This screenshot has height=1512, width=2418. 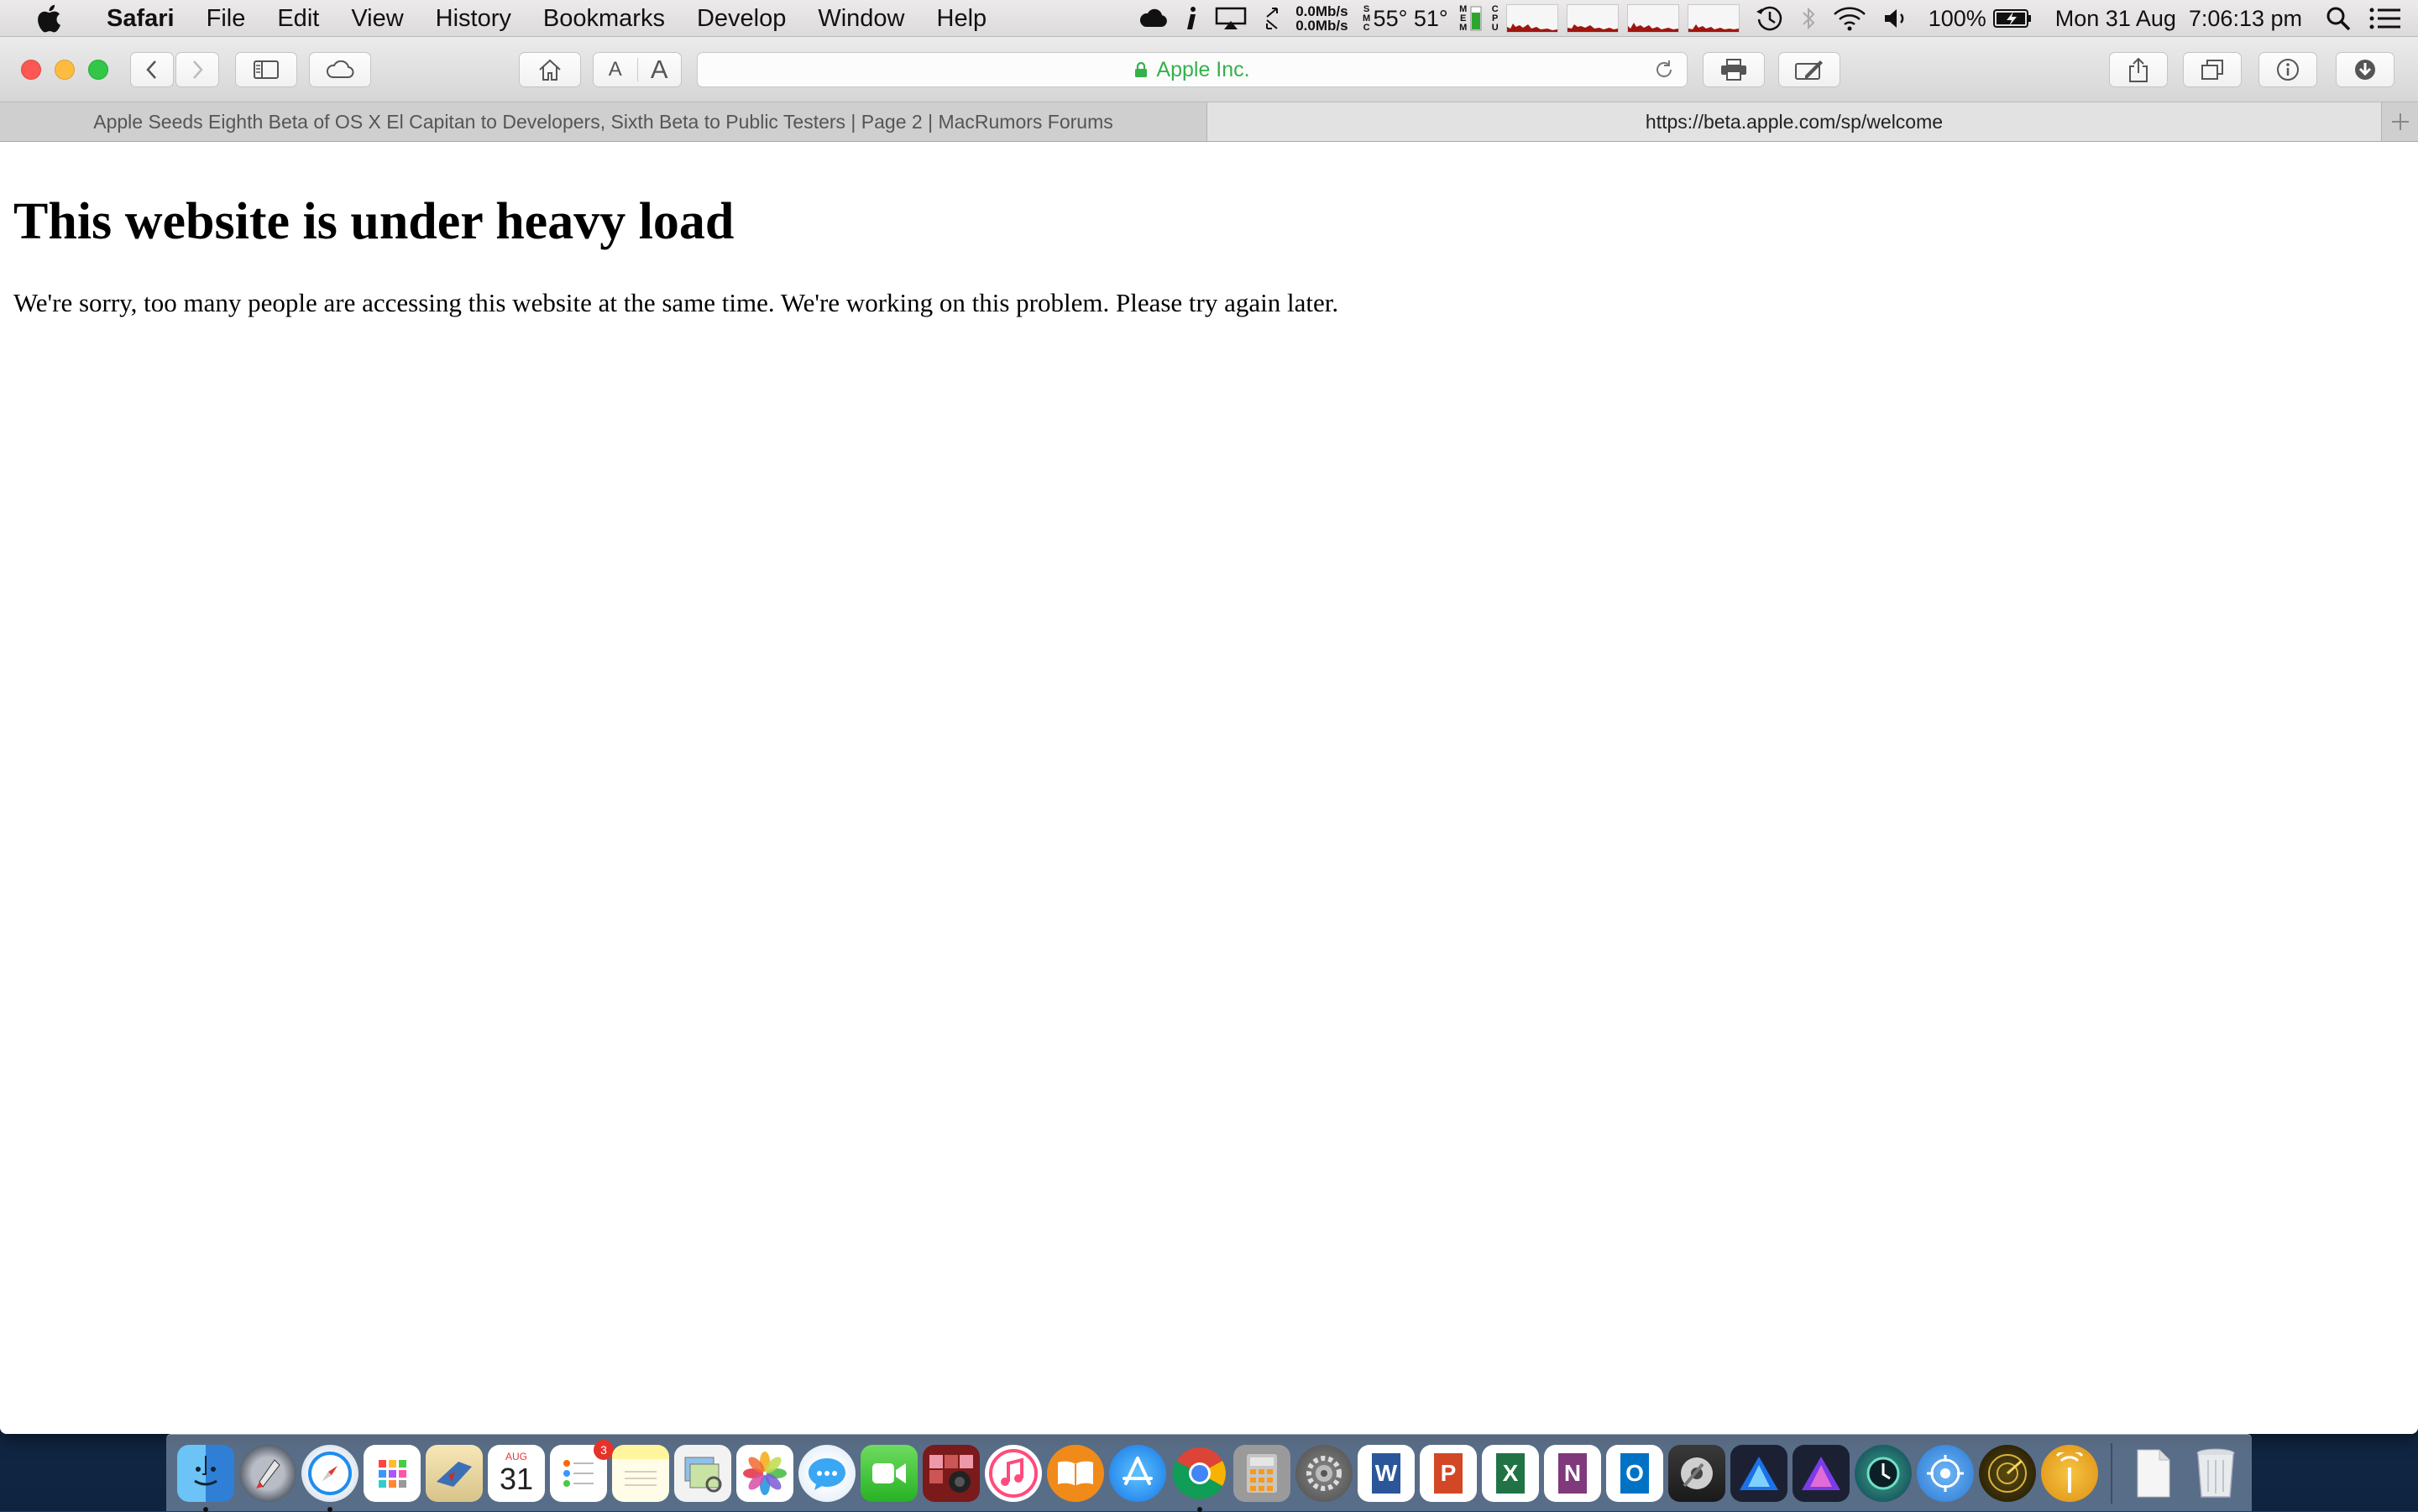 I want to click on print-button, so click(x=1734, y=69).